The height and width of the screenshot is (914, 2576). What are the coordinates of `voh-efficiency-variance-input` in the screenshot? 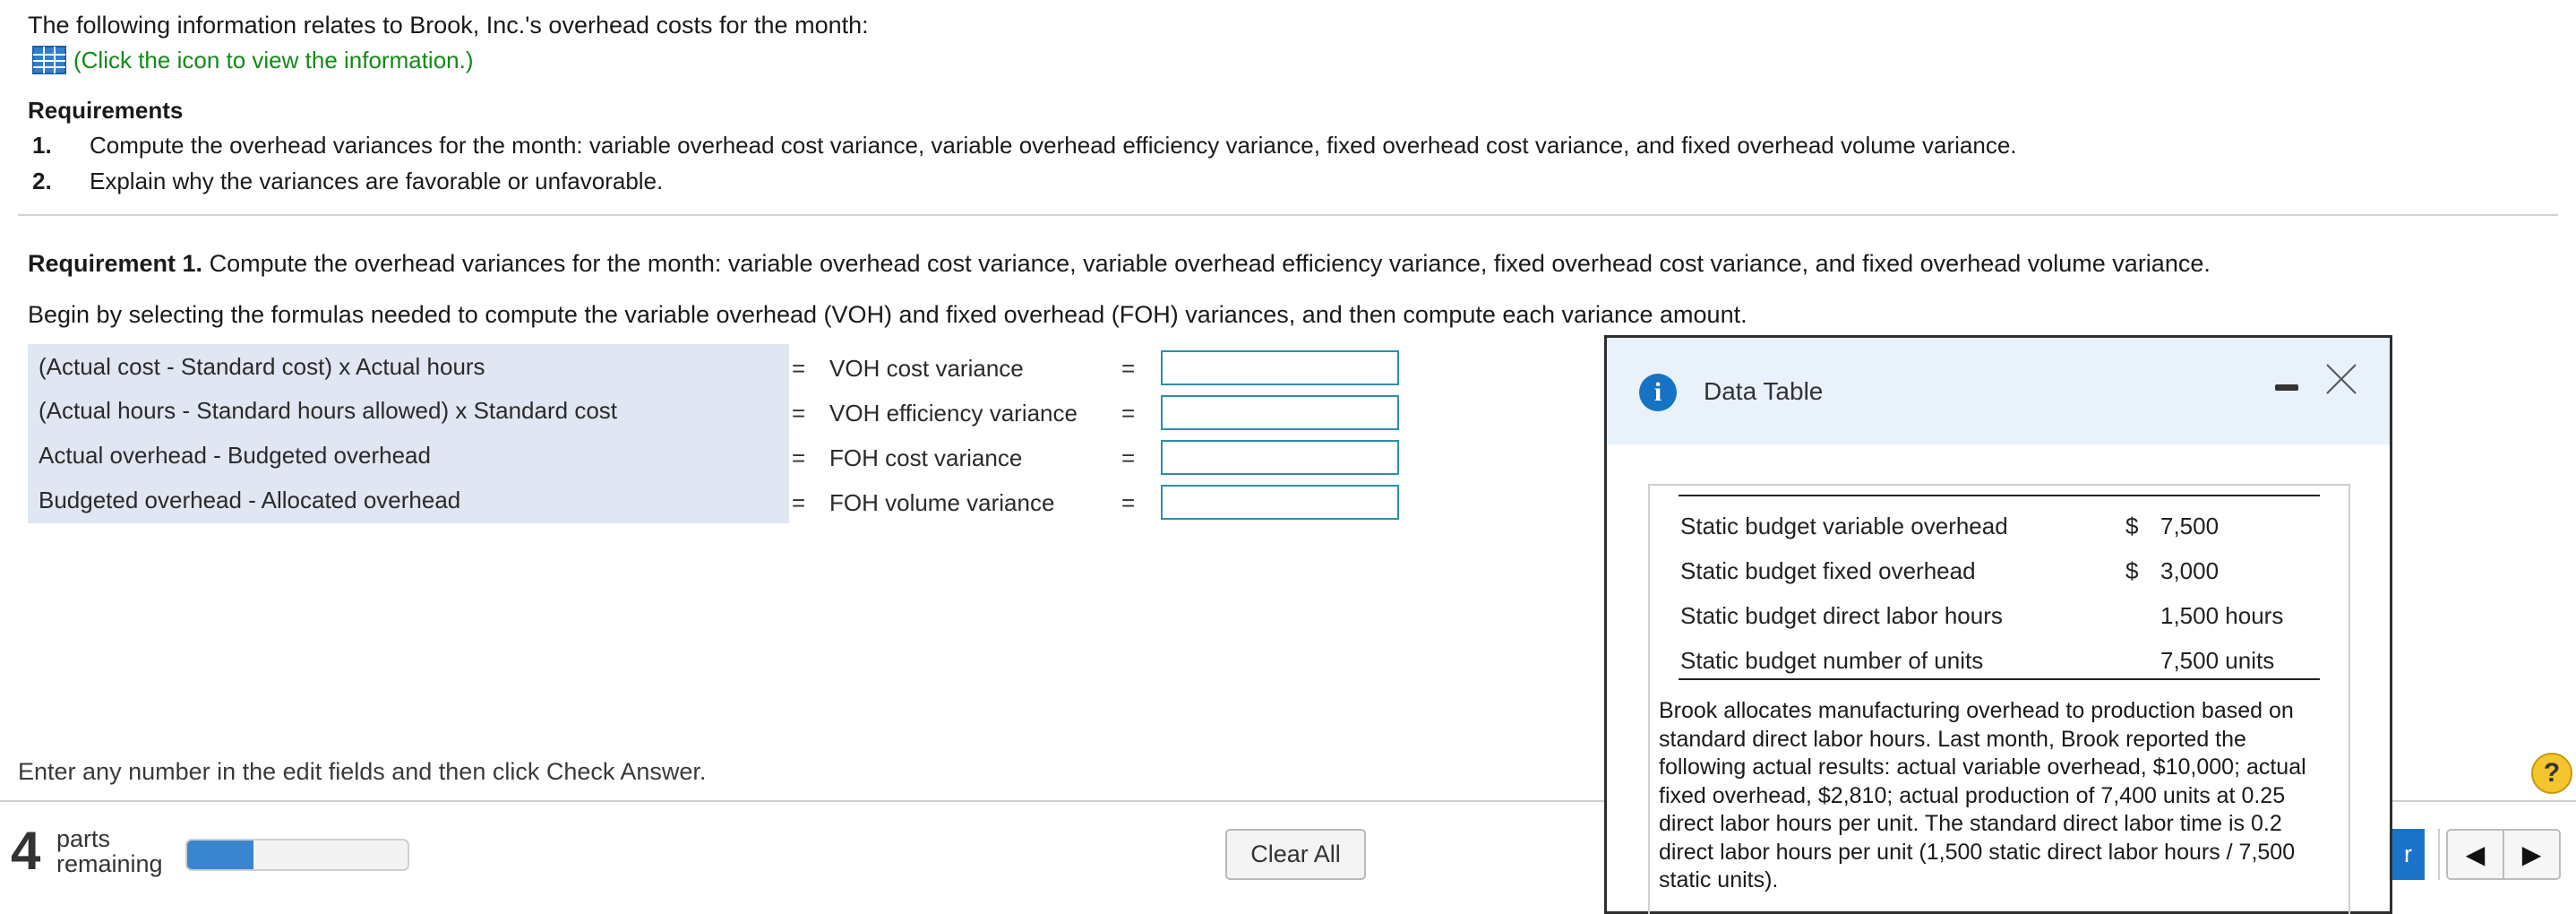 It's located at (1280, 412).